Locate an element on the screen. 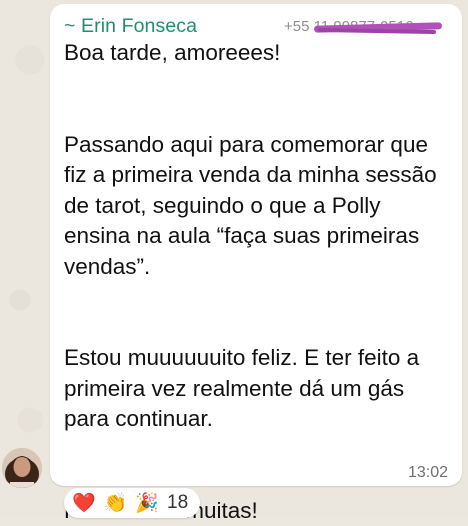  sender-avatar is located at coordinates (22, 468).